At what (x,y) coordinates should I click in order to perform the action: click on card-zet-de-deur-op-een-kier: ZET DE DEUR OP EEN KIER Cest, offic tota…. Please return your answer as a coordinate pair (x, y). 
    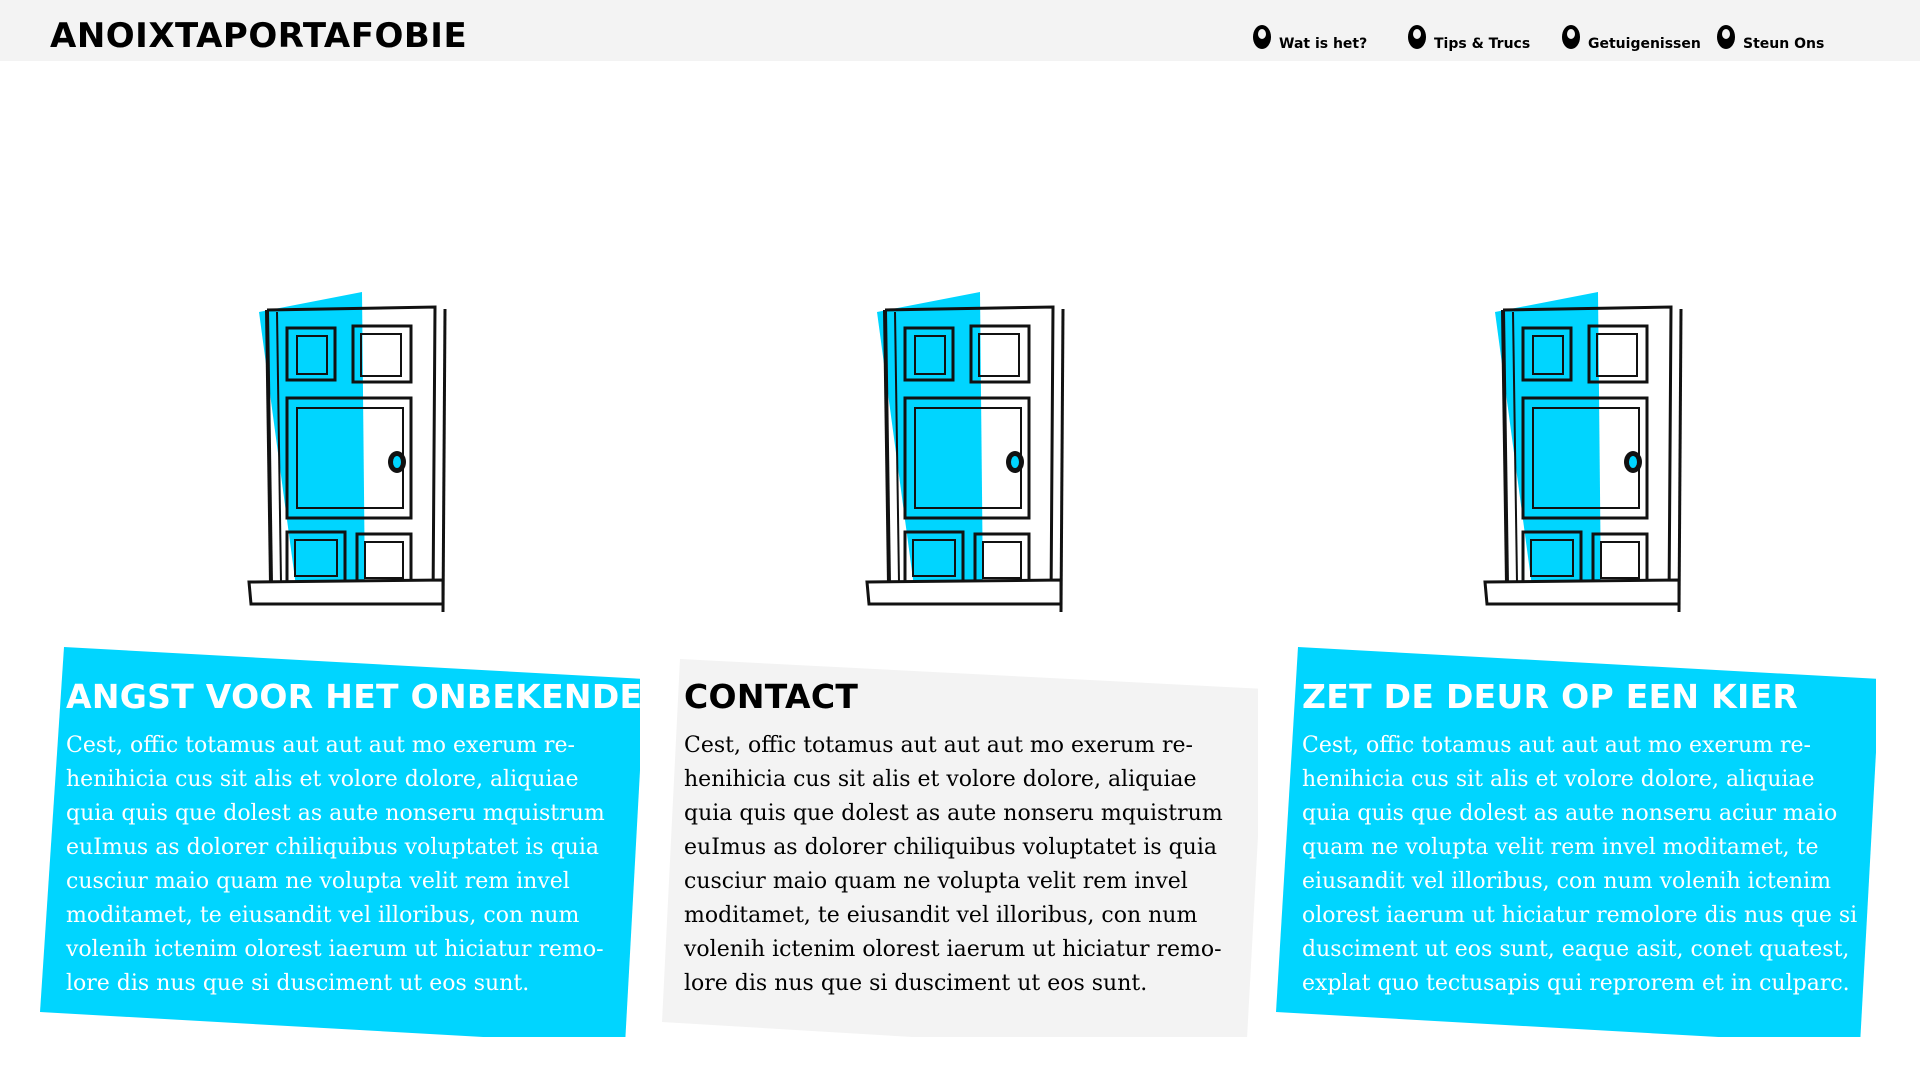
    Looking at the image, I should click on (1576, 842).